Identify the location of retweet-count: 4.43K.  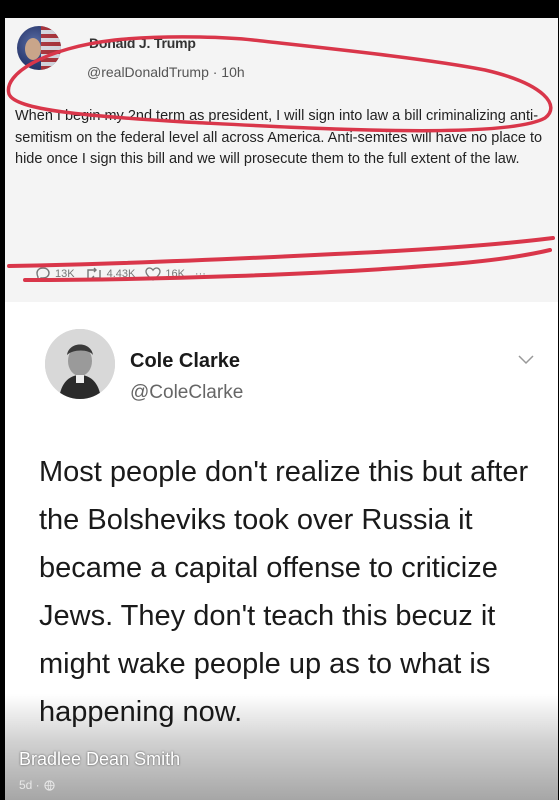
(121, 274).